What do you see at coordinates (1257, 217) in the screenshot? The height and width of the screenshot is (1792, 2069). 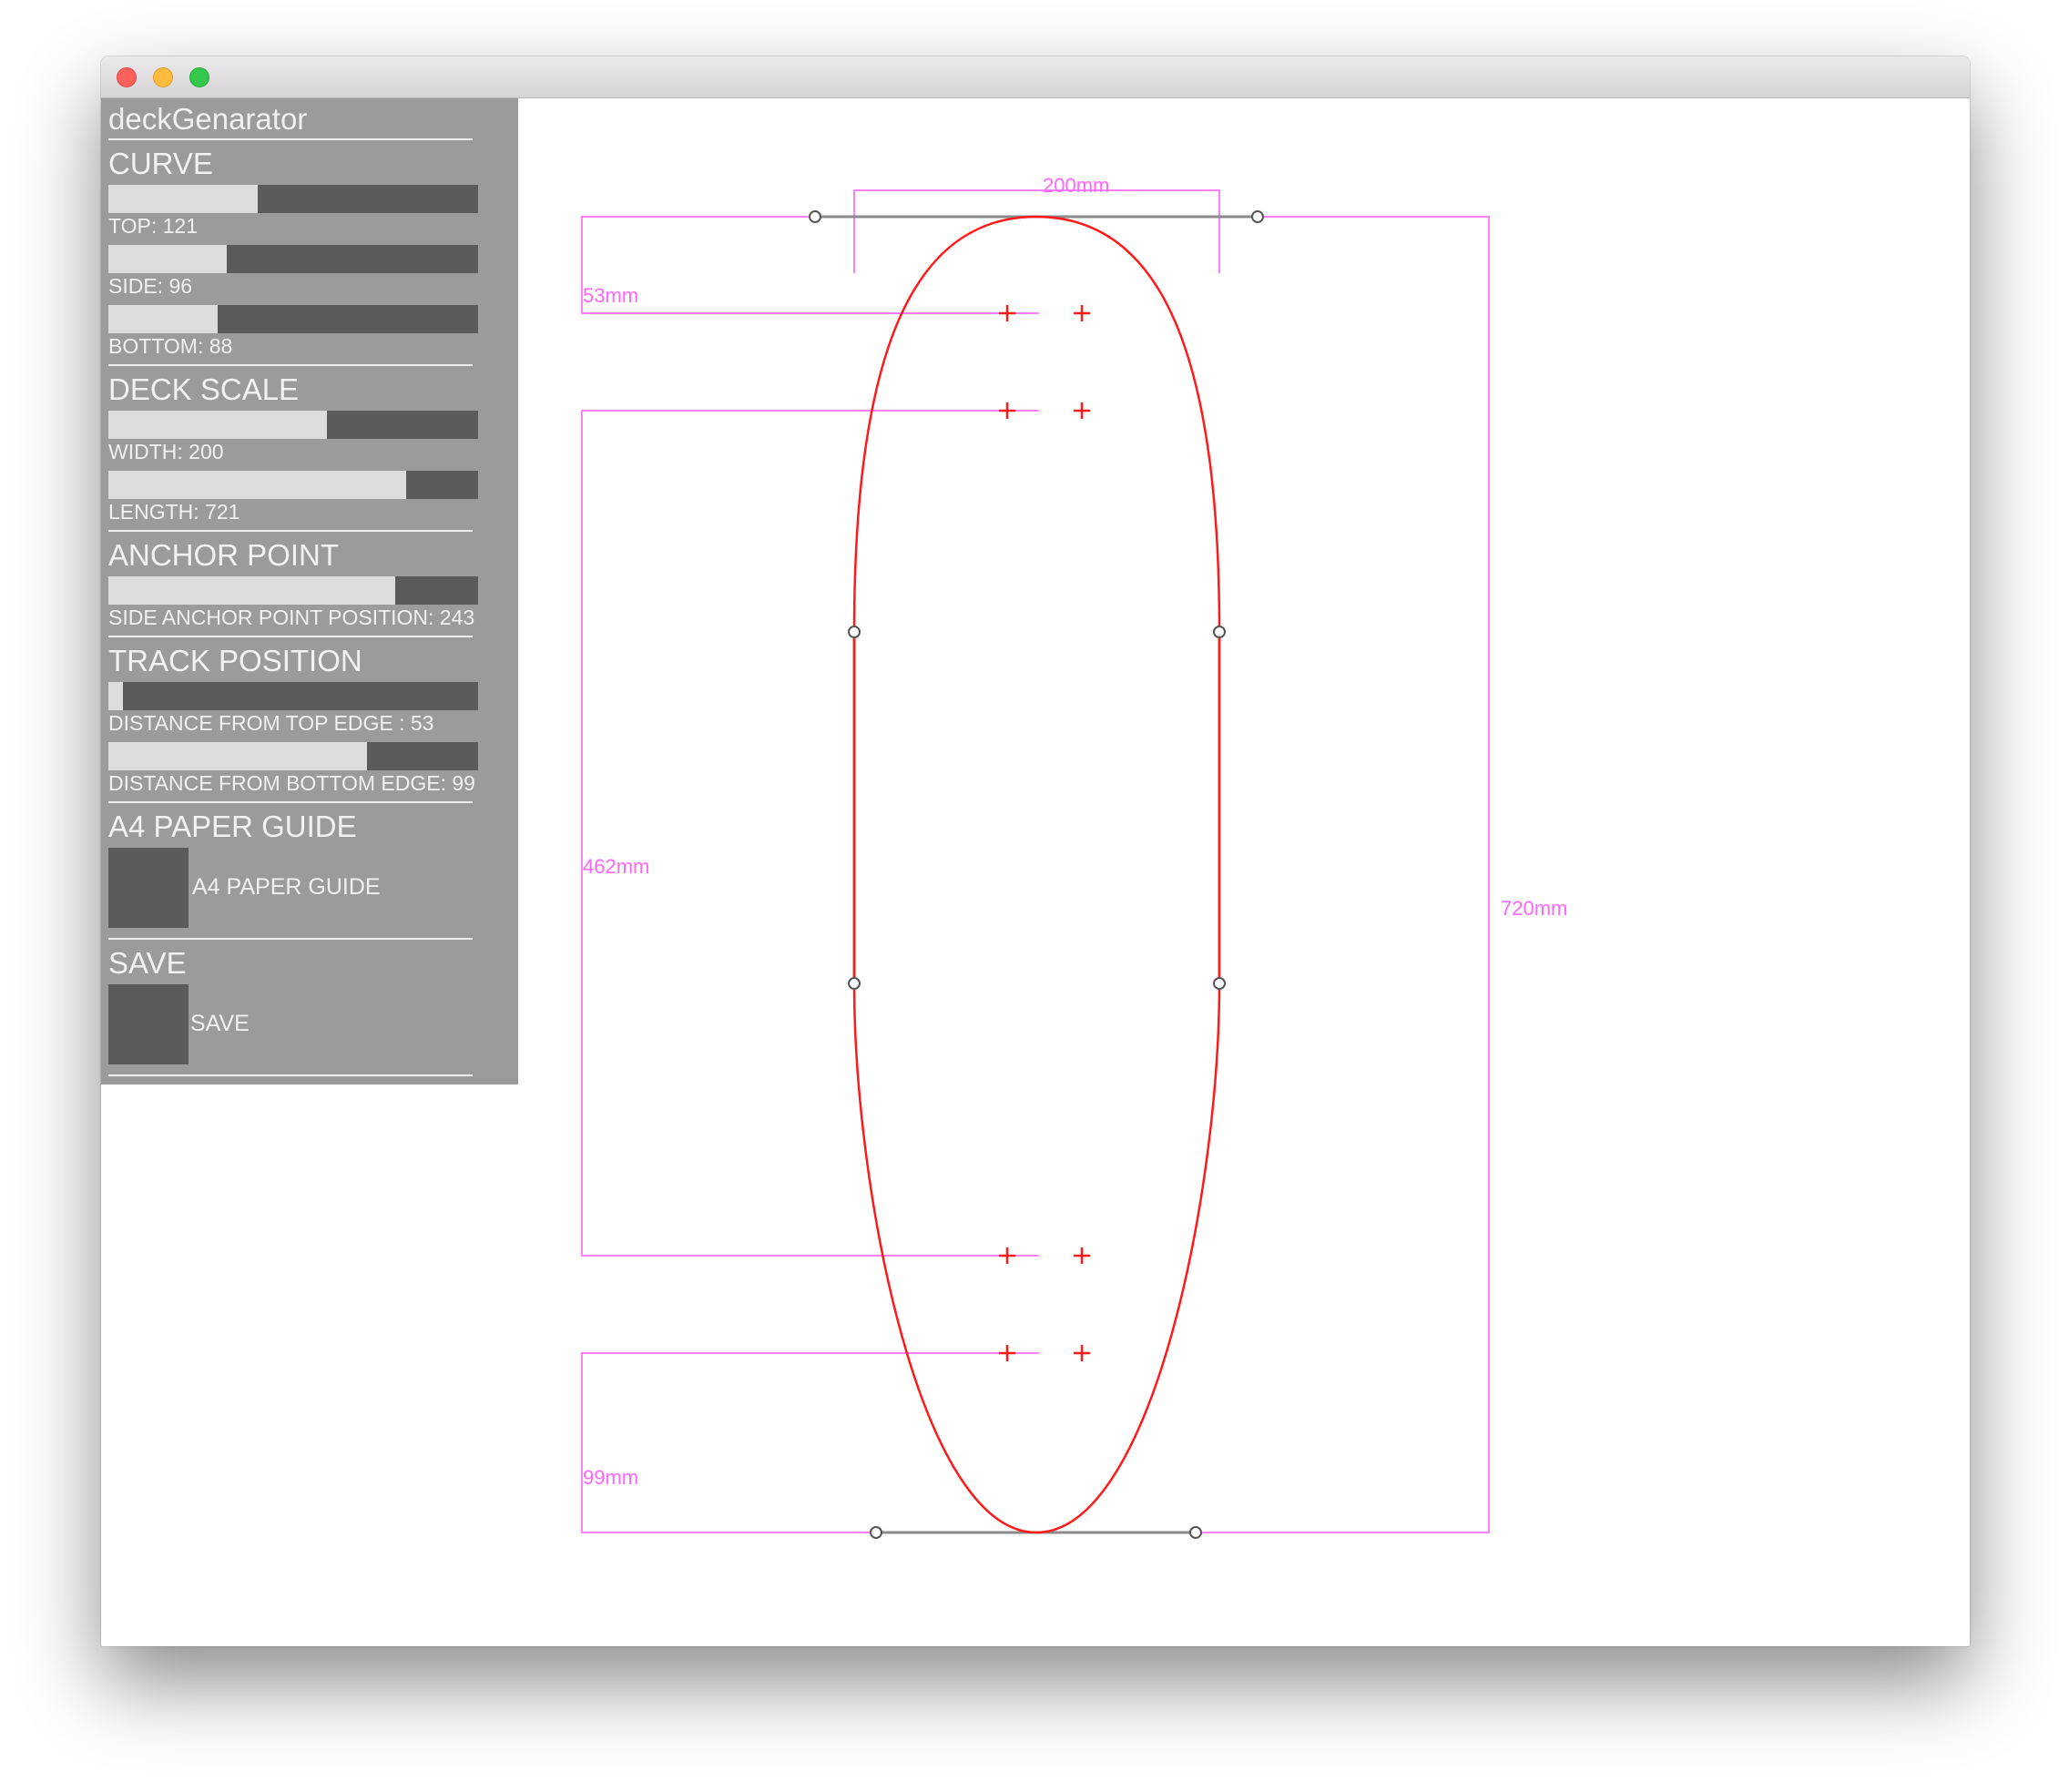 I see `top-right-handle-point` at bounding box center [1257, 217].